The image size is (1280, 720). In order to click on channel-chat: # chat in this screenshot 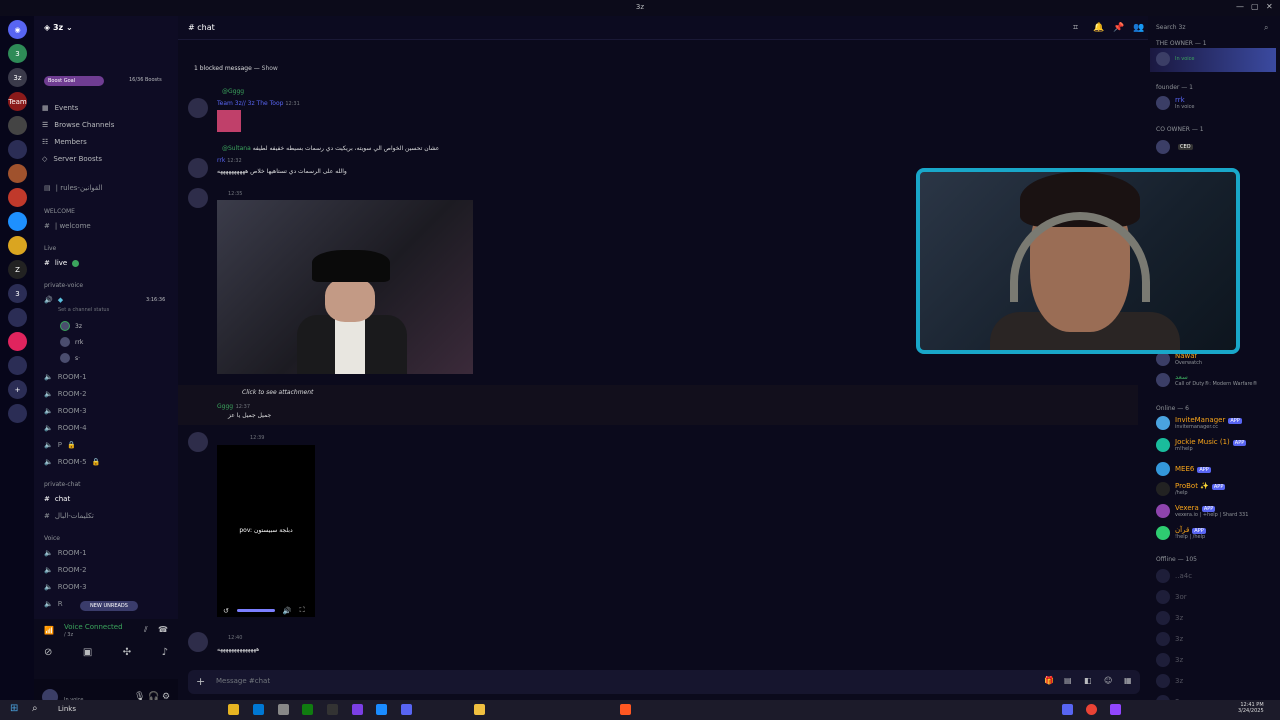, I will do `click(57, 499)`.